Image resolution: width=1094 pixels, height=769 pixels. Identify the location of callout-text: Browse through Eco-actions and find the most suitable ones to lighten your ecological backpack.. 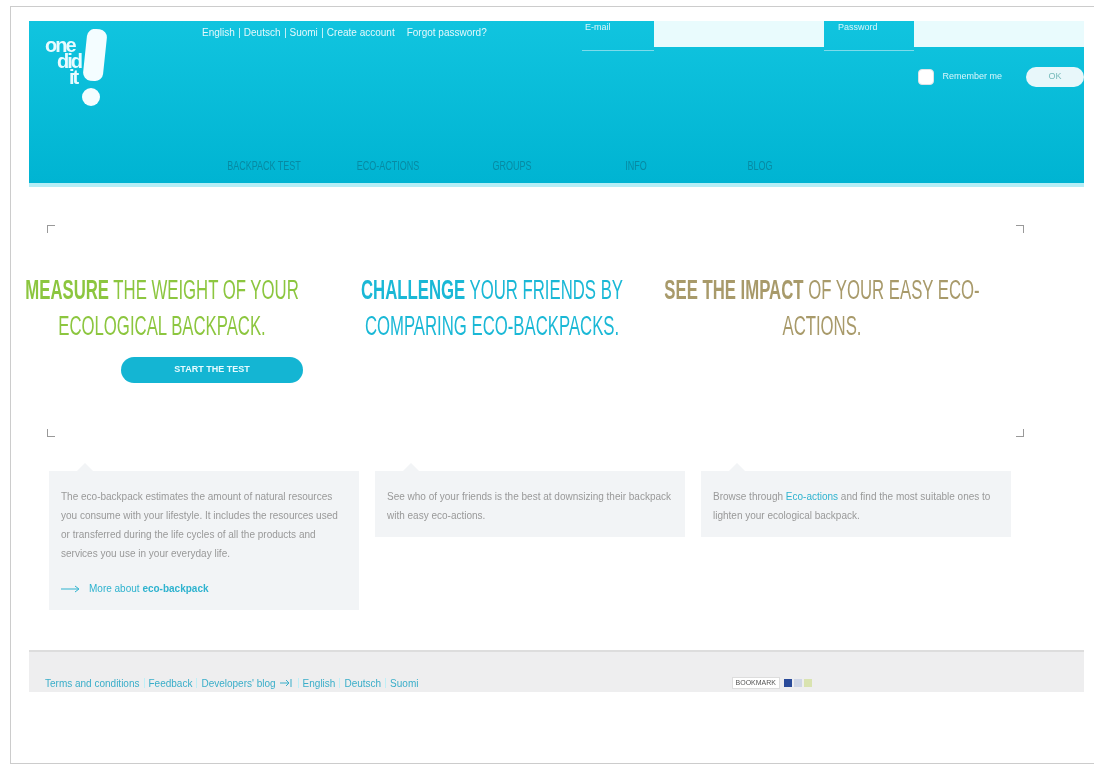
(852, 506).